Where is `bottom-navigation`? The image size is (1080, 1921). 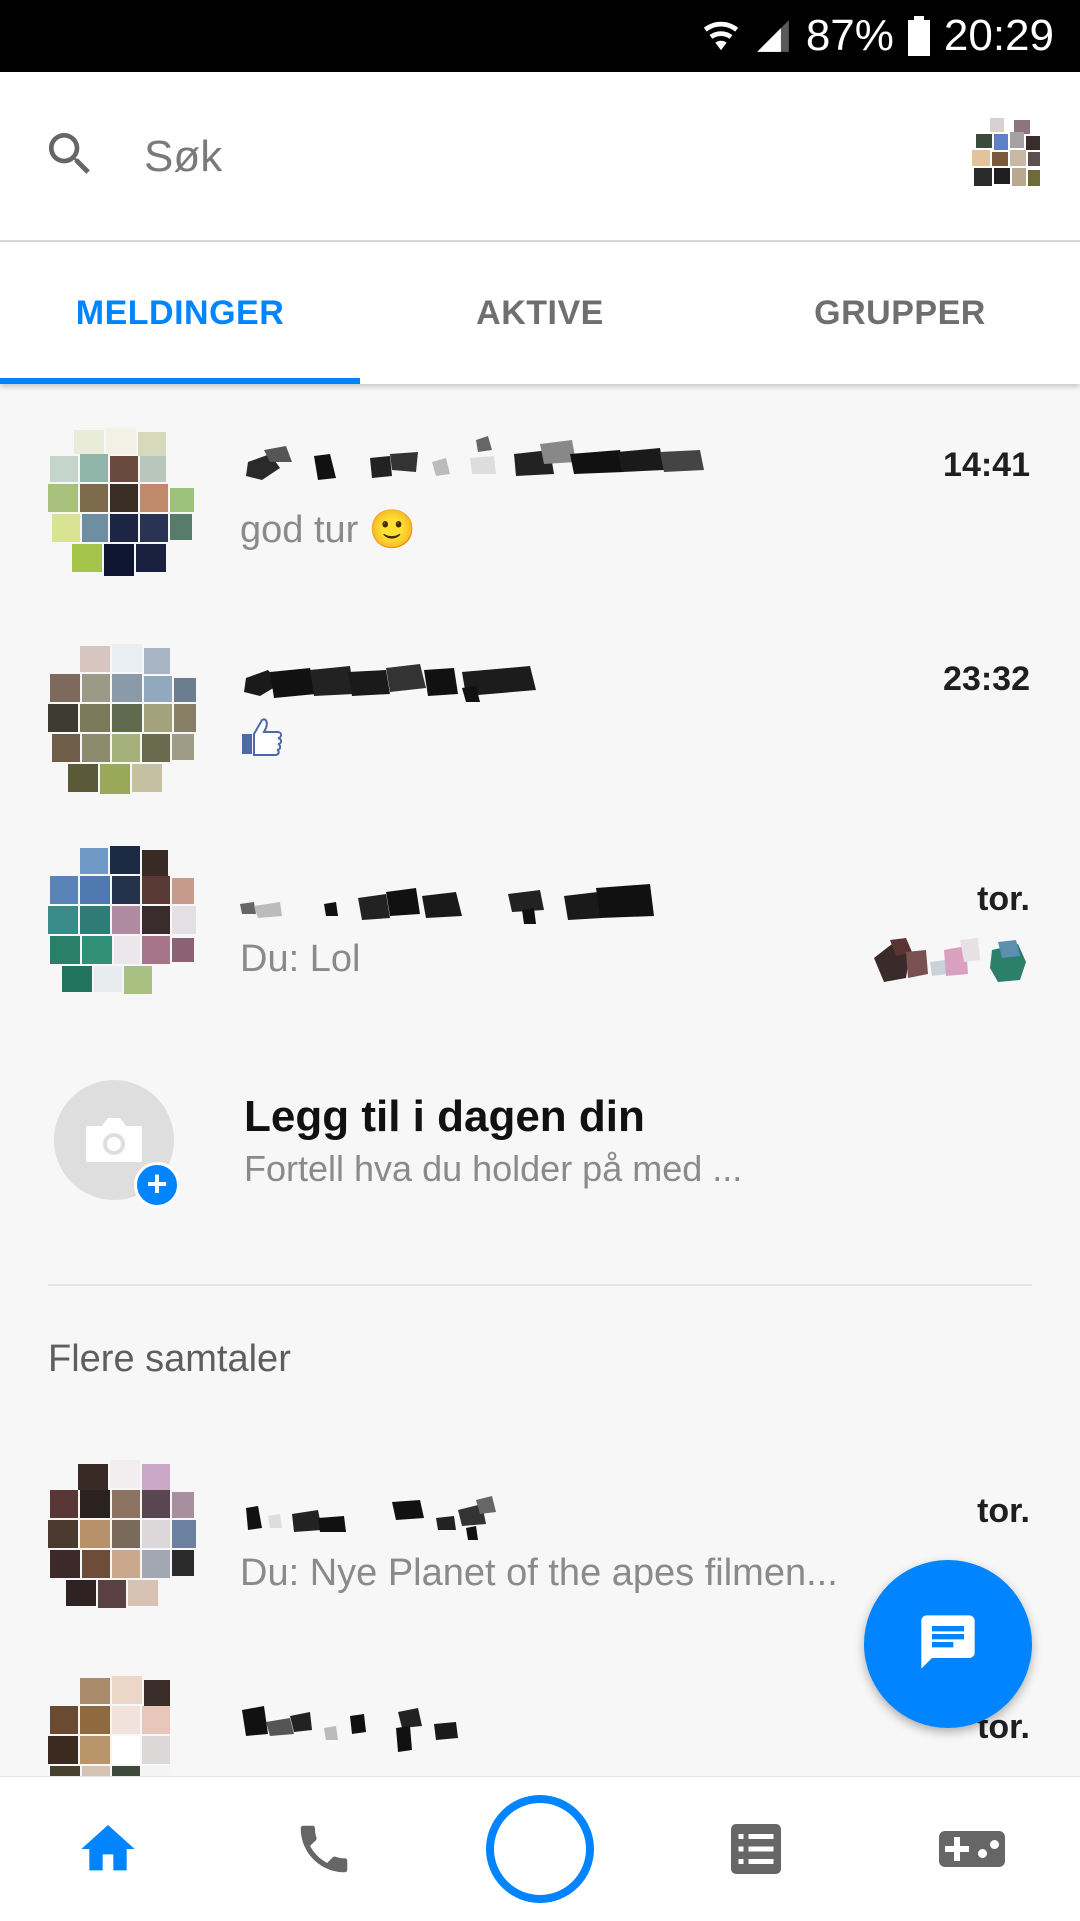
bottom-navigation is located at coordinates (540, 1848).